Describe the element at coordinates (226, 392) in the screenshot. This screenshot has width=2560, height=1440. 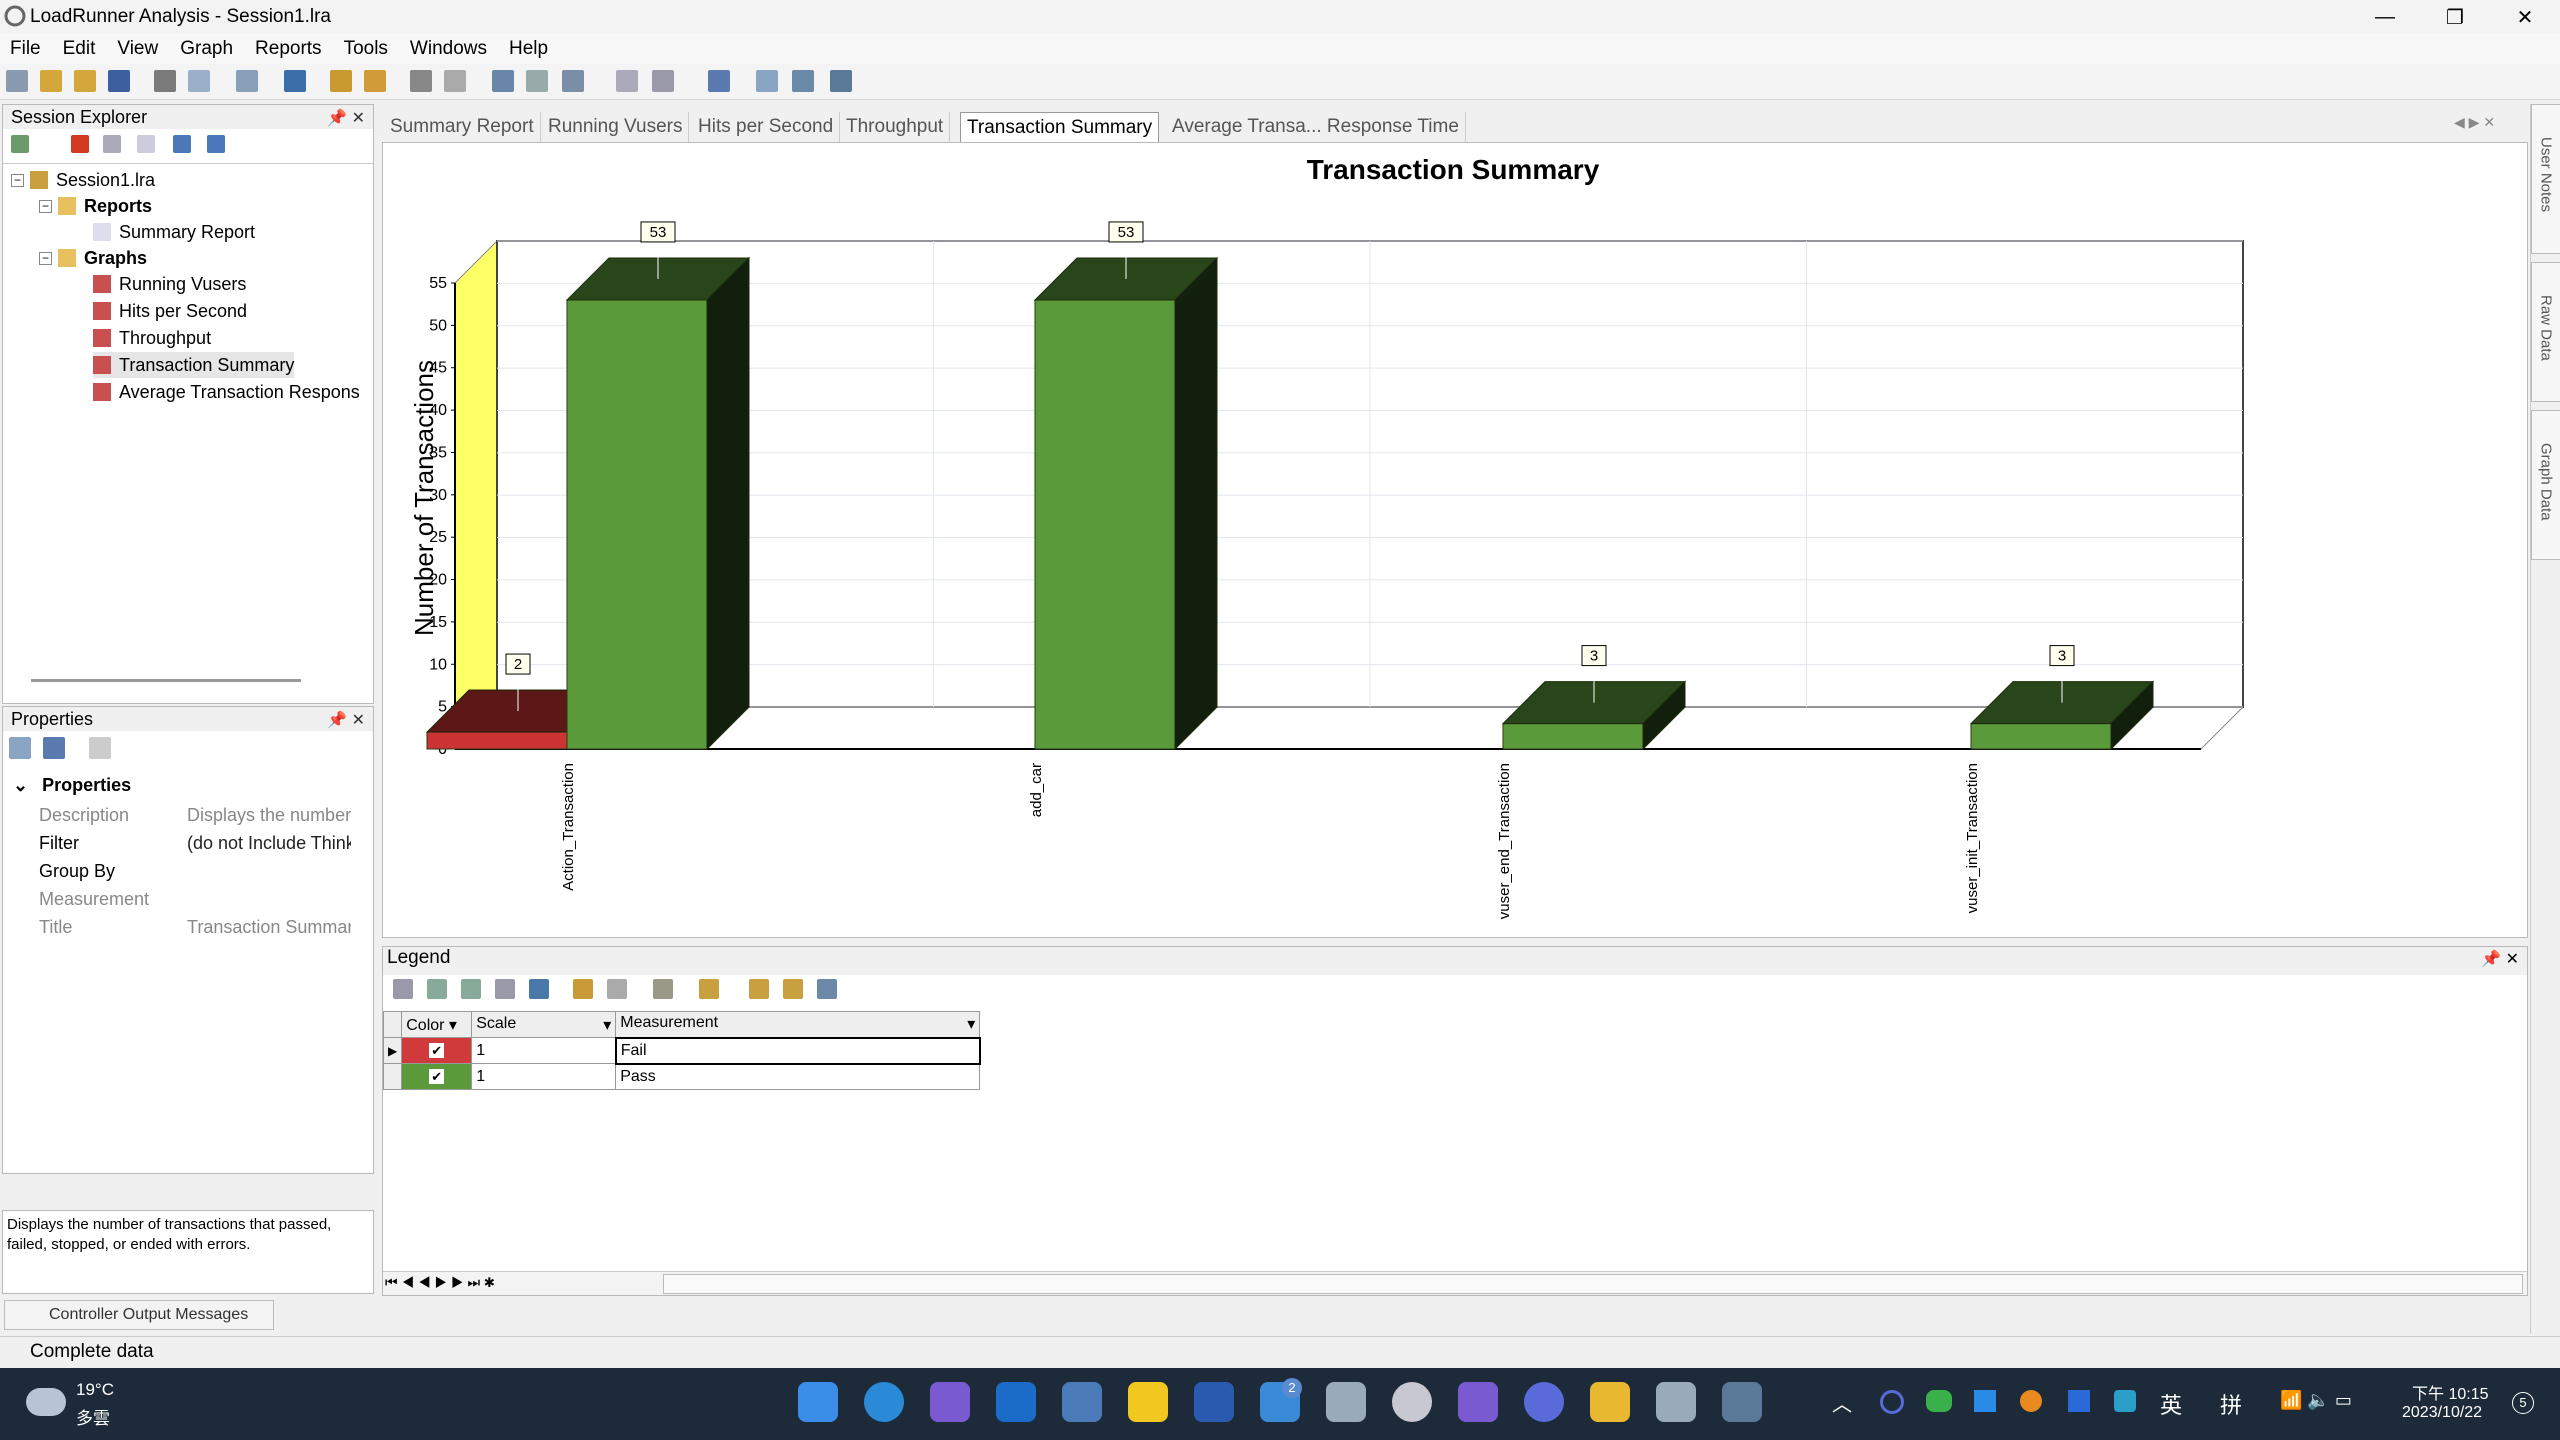
I see `tree-item-average-transaction-response: Average Transaction Respons` at that location.